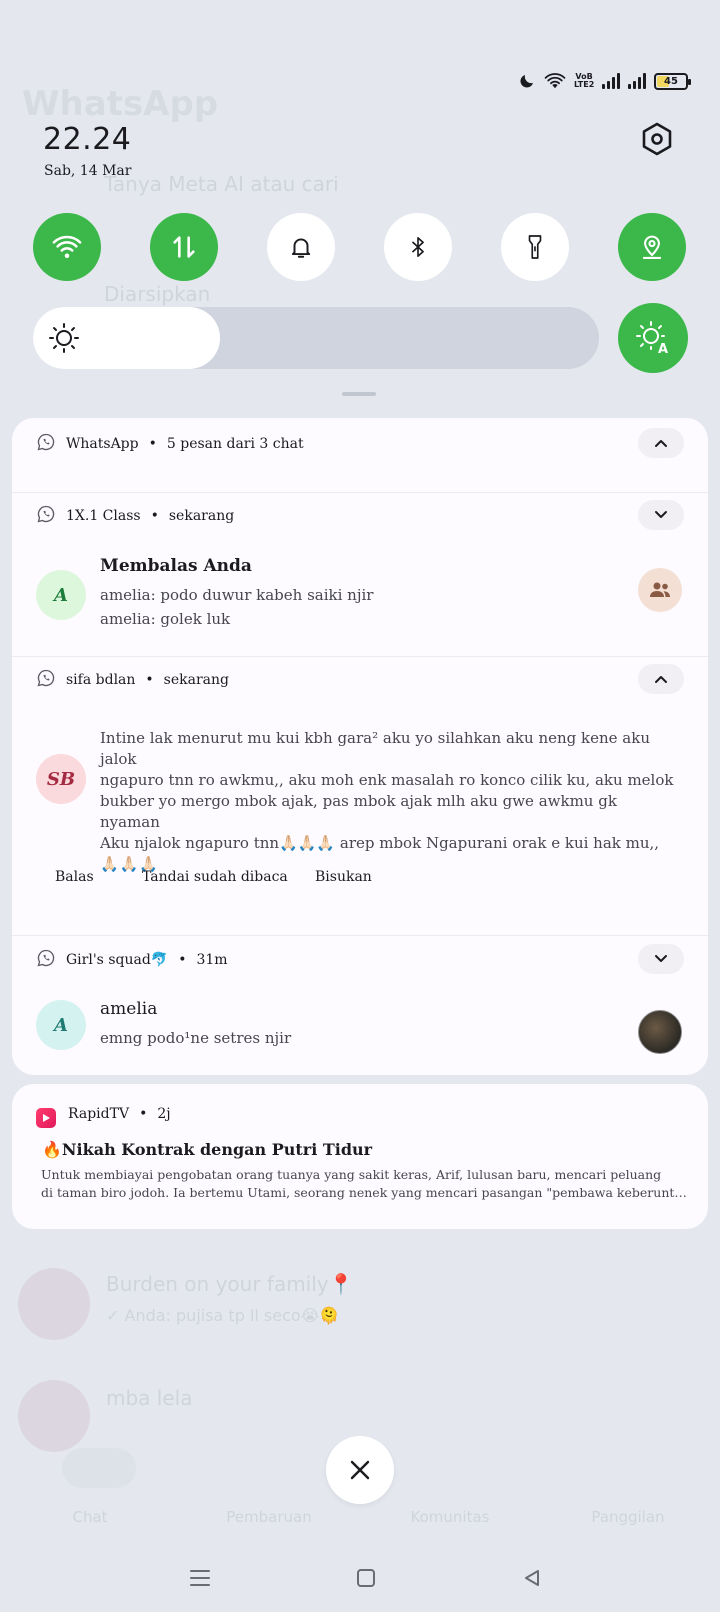  Describe the element at coordinates (99, 1114) in the screenshot. I see `app-name: RapidTV` at that location.